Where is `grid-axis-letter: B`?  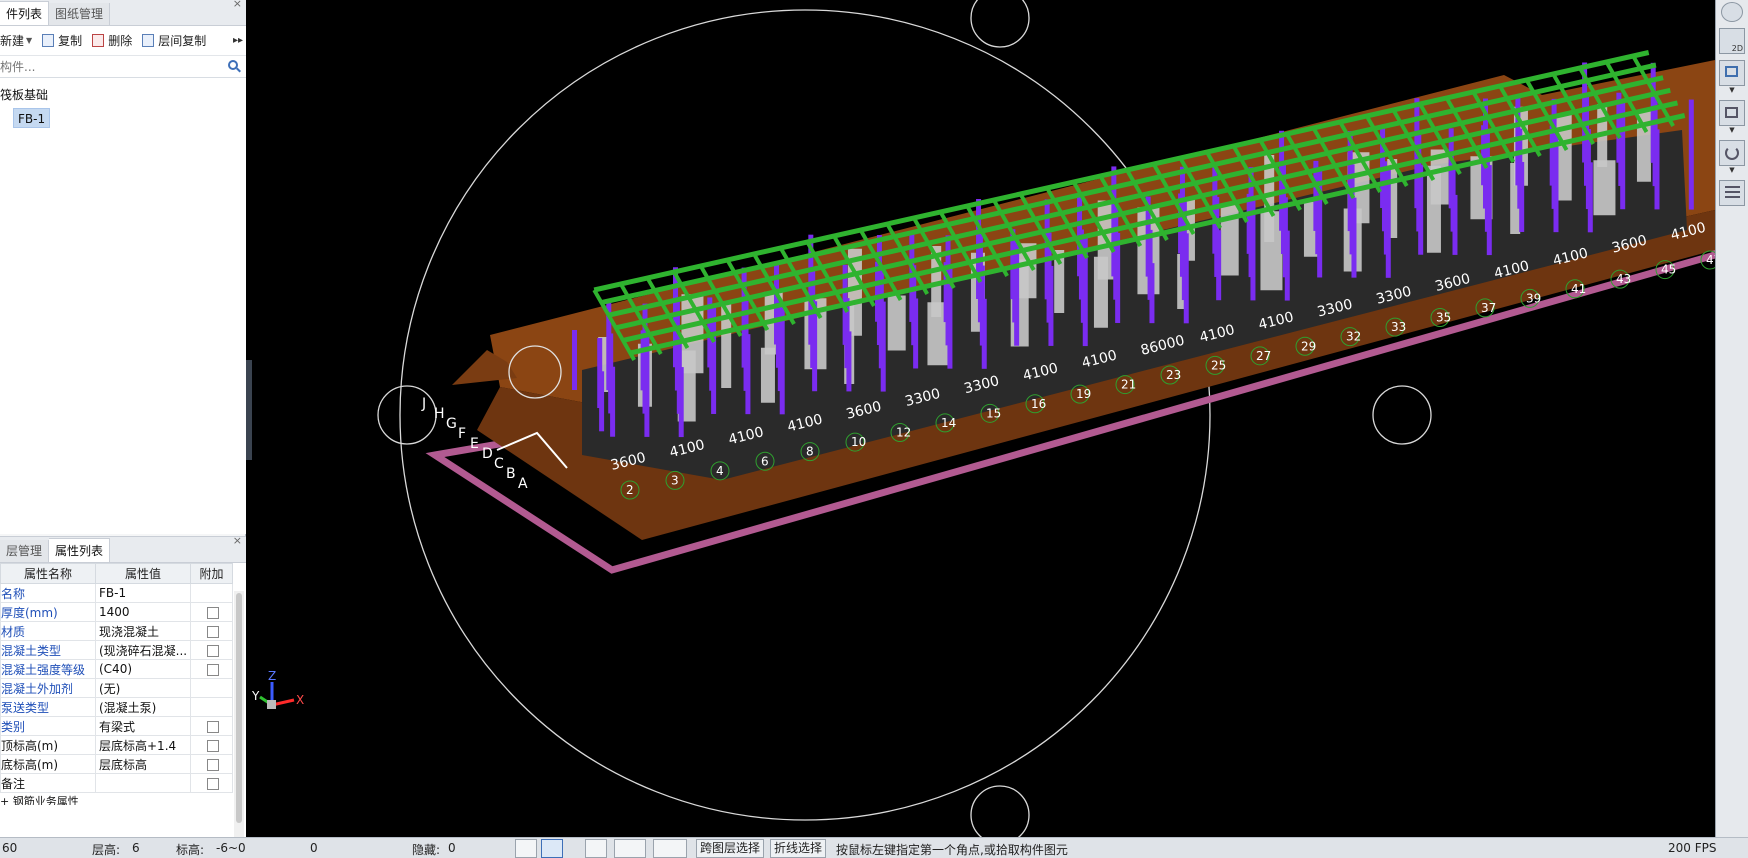
grid-axis-letter: B is located at coordinates (511, 474).